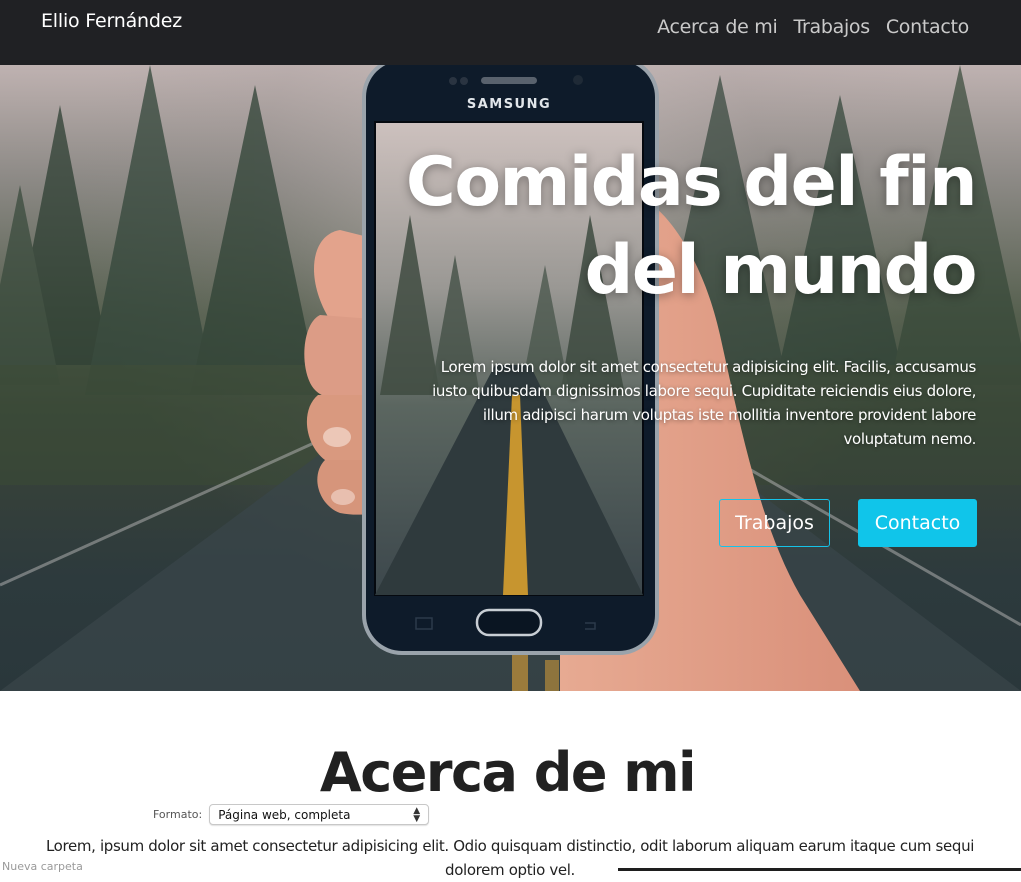  What do you see at coordinates (774, 523) in the screenshot?
I see `works-button: Trabajos` at bounding box center [774, 523].